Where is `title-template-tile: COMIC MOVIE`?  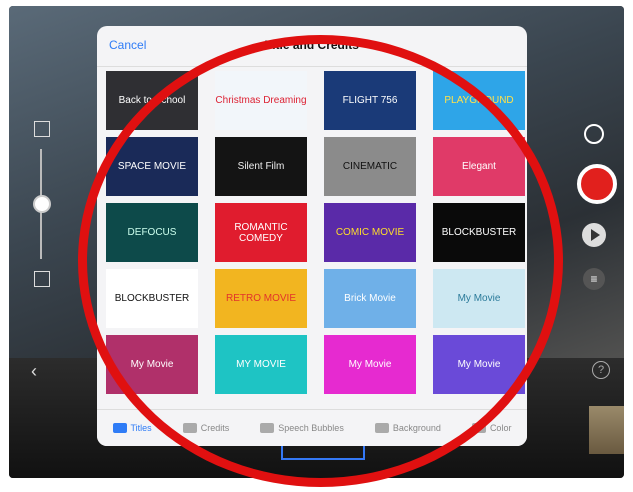 title-template-tile: COMIC MOVIE is located at coordinates (370, 232).